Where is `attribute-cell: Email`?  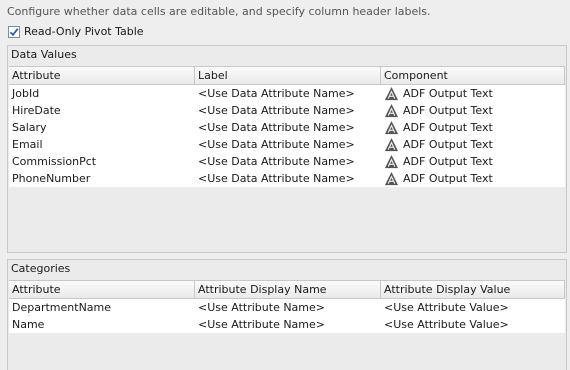 attribute-cell: Email is located at coordinates (102, 144).